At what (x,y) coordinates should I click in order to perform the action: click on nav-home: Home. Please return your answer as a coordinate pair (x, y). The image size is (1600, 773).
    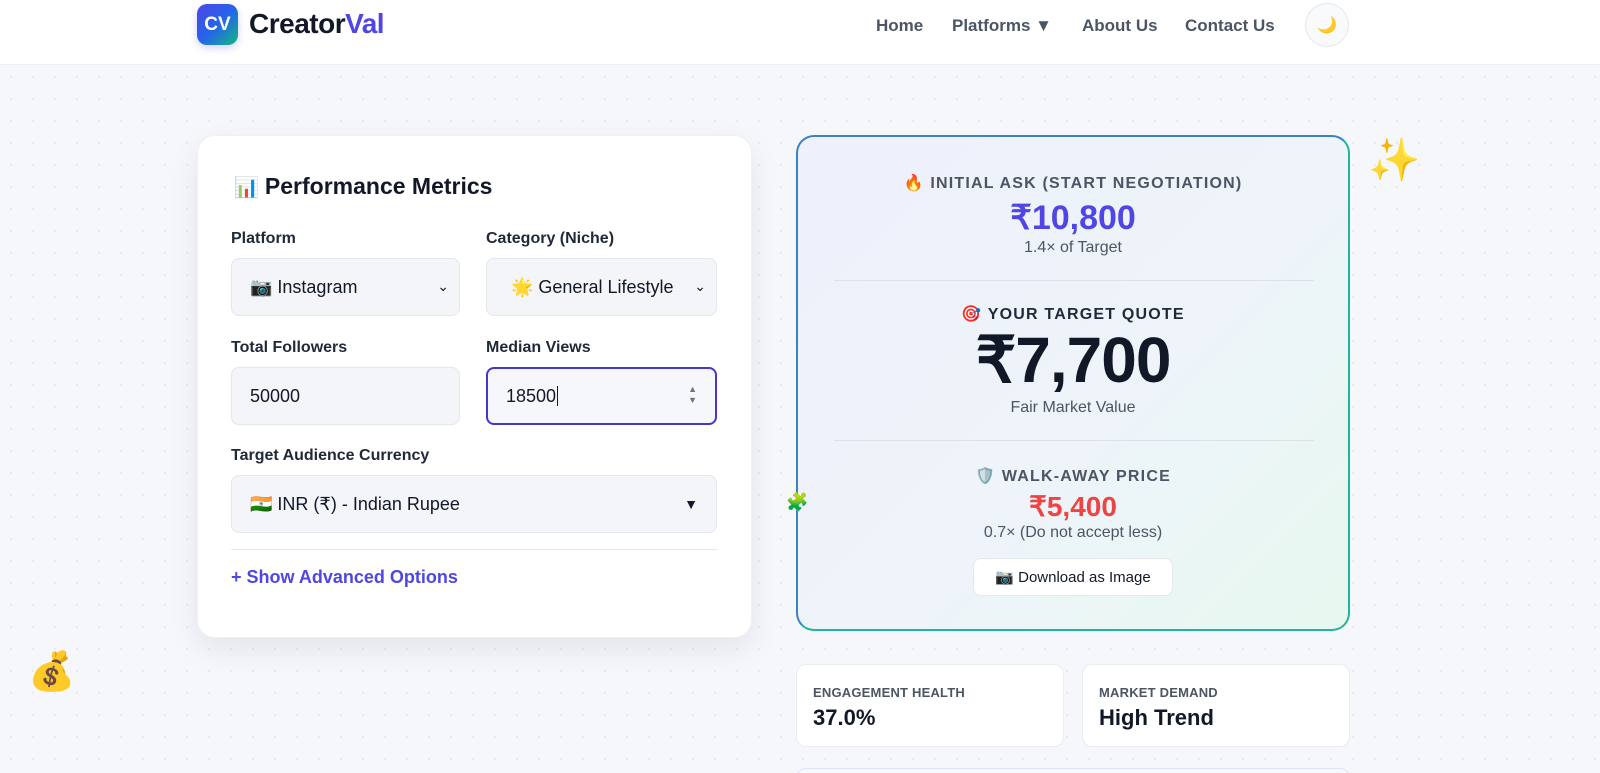
    Looking at the image, I should click on (899, 26).